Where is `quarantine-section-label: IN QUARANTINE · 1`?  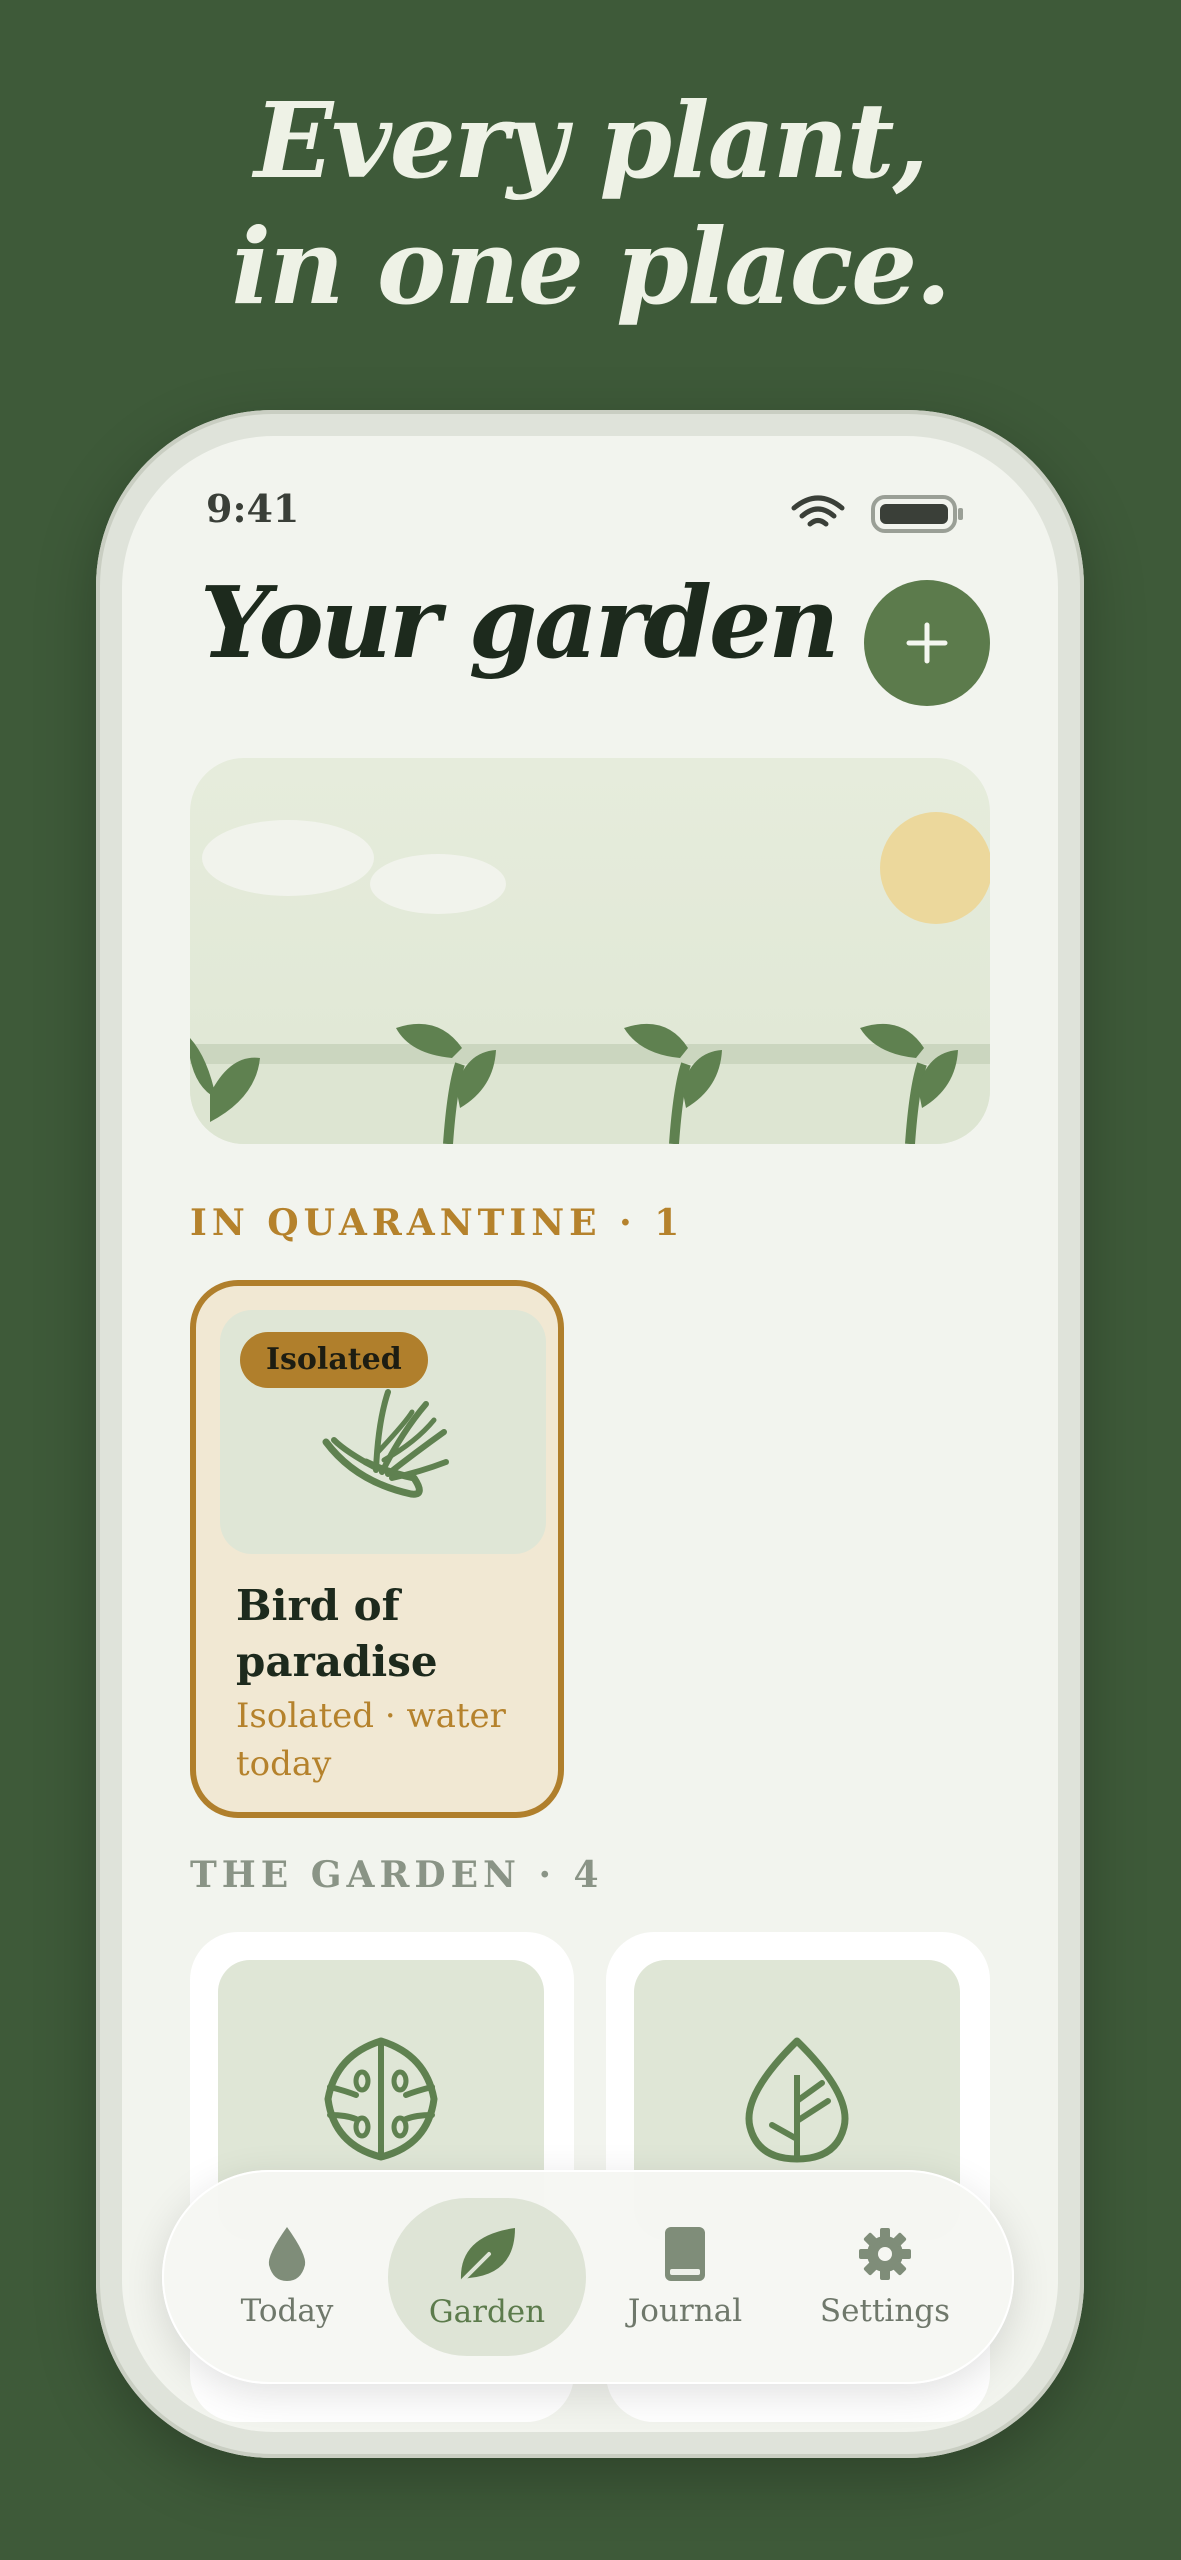
quarantine-section-label: IN QUARANTINE · 1 is located at coordinates (437, 1223).